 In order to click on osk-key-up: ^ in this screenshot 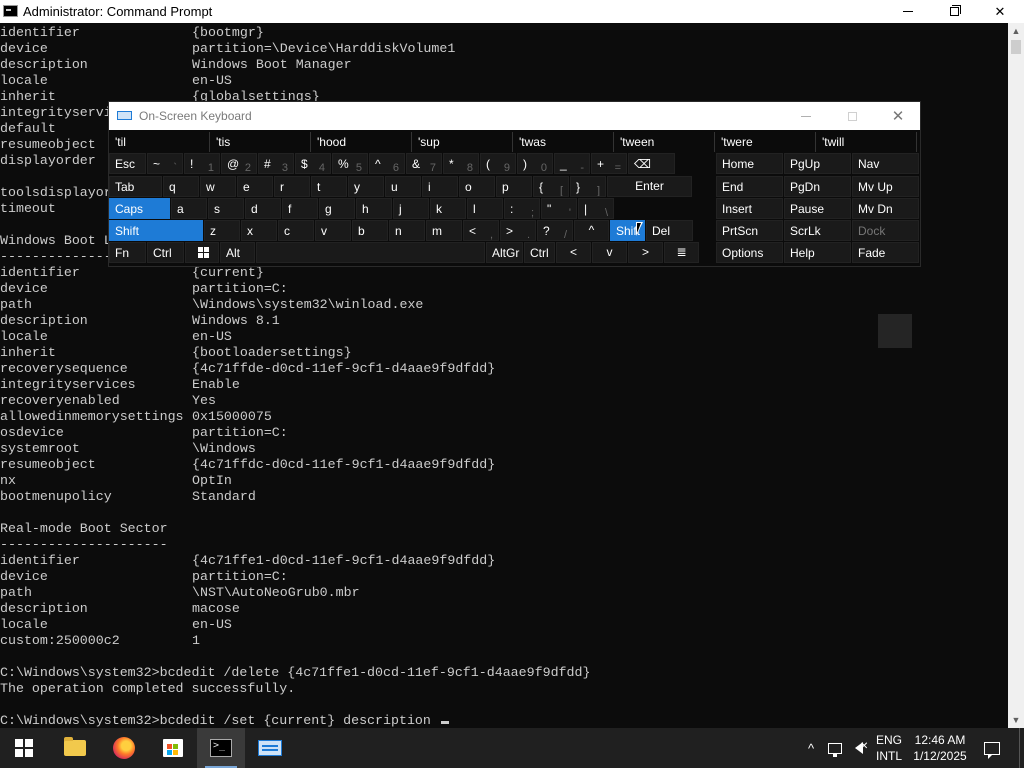, I will do `click(591, 230)`.